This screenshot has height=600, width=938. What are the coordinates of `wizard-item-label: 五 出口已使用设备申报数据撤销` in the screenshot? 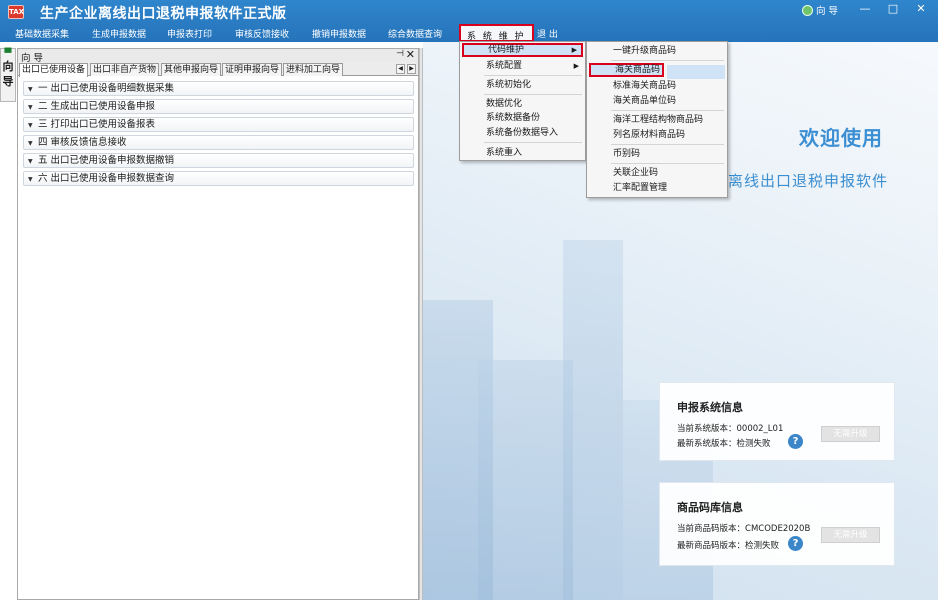 It's located at (106, 160).